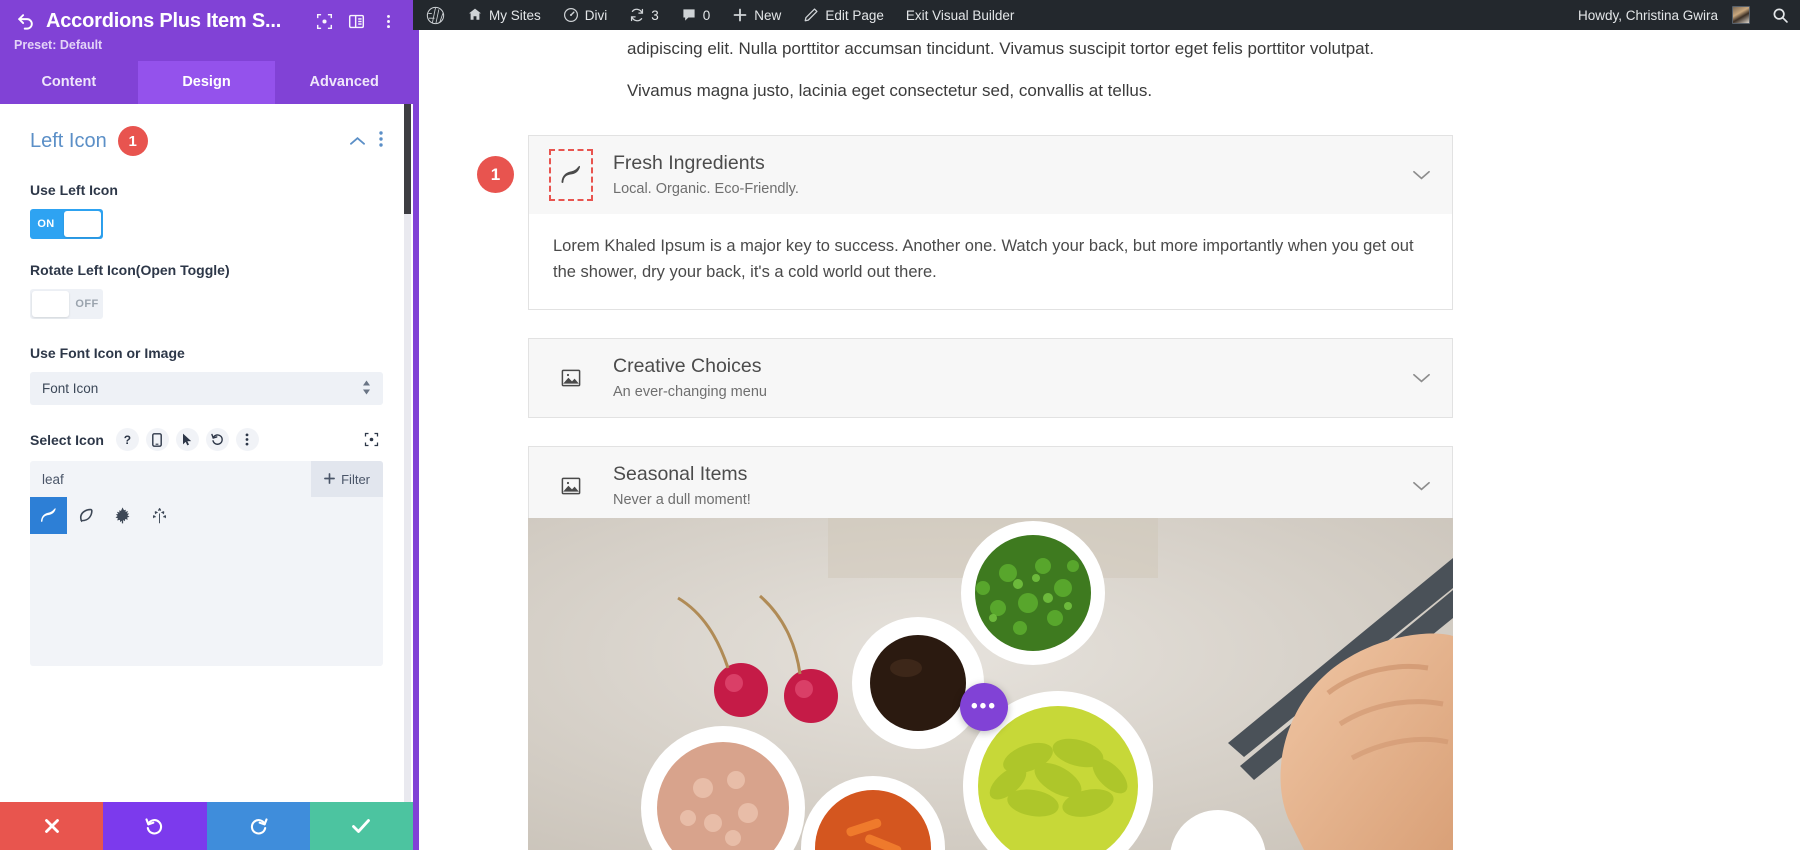  I want to click on section-badge: 1, so click(132, 141).